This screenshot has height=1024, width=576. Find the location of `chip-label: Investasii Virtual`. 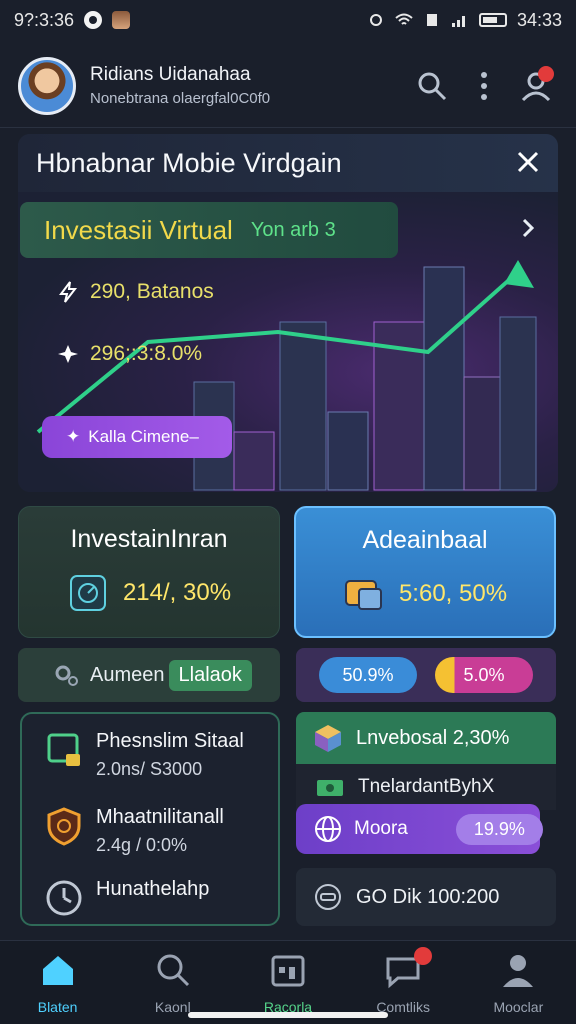

chip-label: Investasii Virtual is located at coordinates (138, 229).